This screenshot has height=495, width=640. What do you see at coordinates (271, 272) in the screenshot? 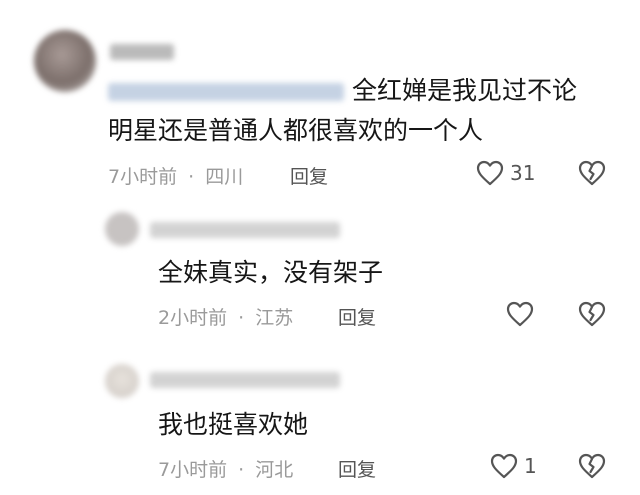
I see `comment-text: 全妹真实，没有架子` at bounding box center [271, 272].